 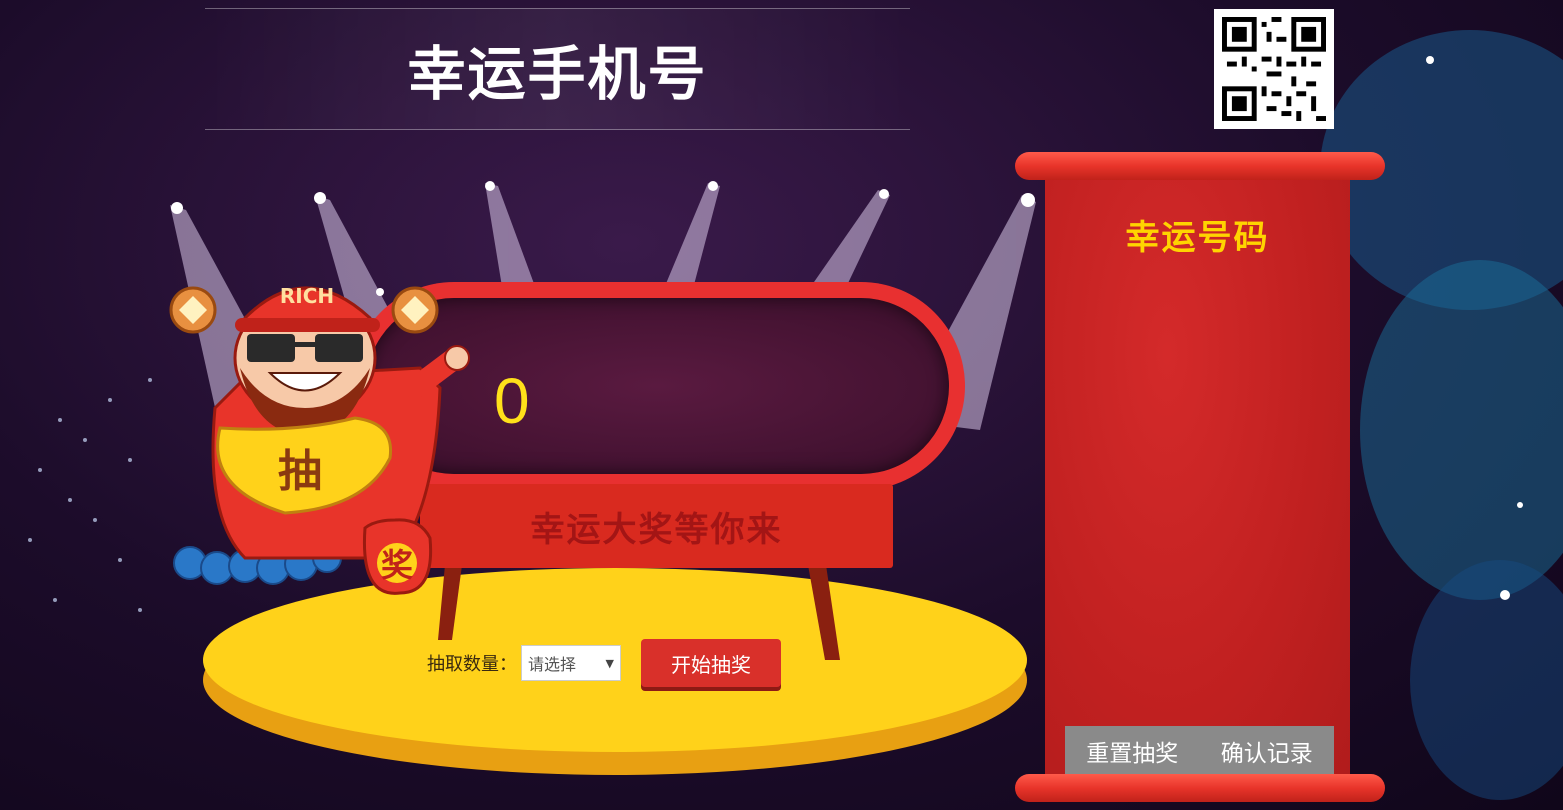 I want to click on spotlight-lamps, so click(x=603, y=197).